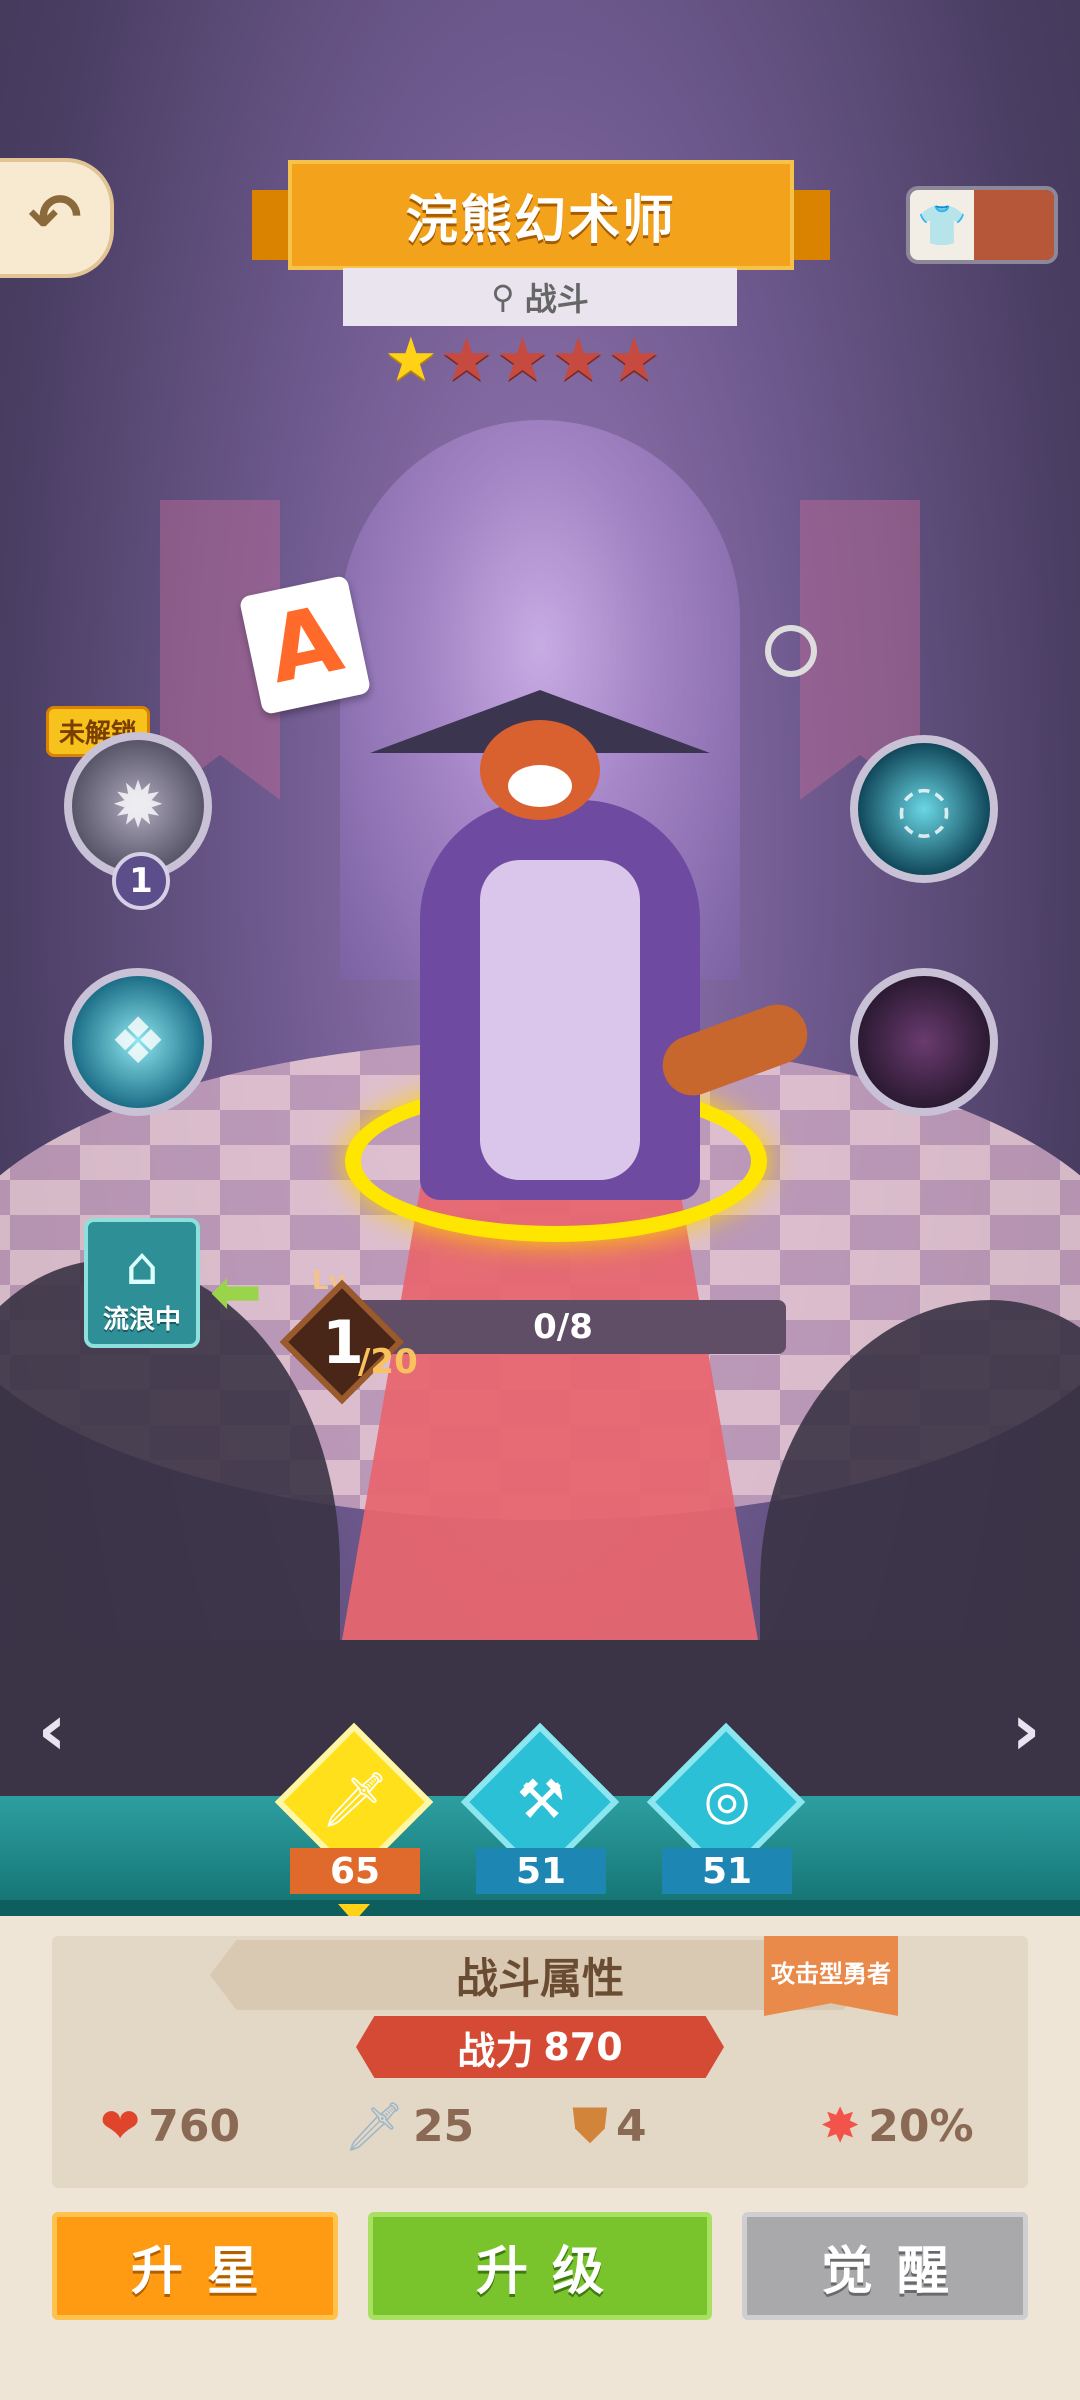 The image size is (1080, 2400). What do you see at coordinates (1026, 1730) in the screenshot?
I see `next-hero-arrow-icon: ›` at bounding box center [1026, 1730].